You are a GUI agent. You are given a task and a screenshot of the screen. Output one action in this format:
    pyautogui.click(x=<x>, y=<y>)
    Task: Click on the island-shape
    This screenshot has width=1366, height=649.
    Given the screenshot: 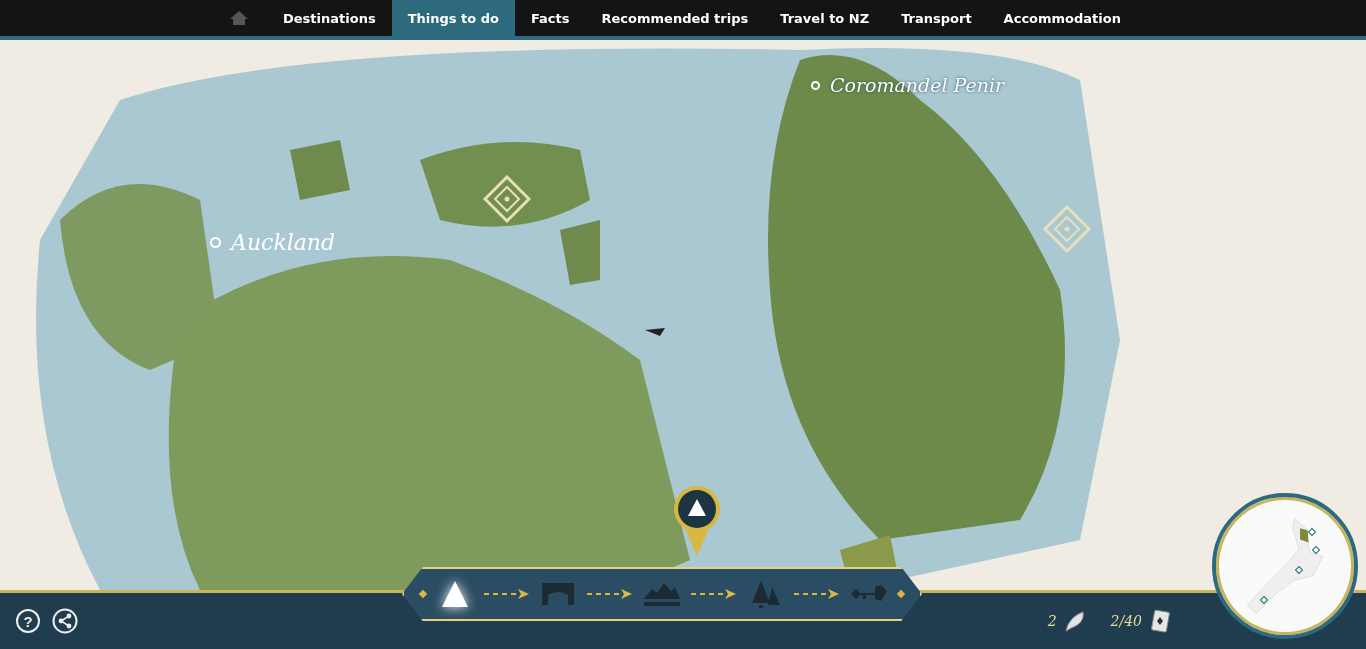 What is the action you would take?
    pyautogui.click(x=320, y=170)
    